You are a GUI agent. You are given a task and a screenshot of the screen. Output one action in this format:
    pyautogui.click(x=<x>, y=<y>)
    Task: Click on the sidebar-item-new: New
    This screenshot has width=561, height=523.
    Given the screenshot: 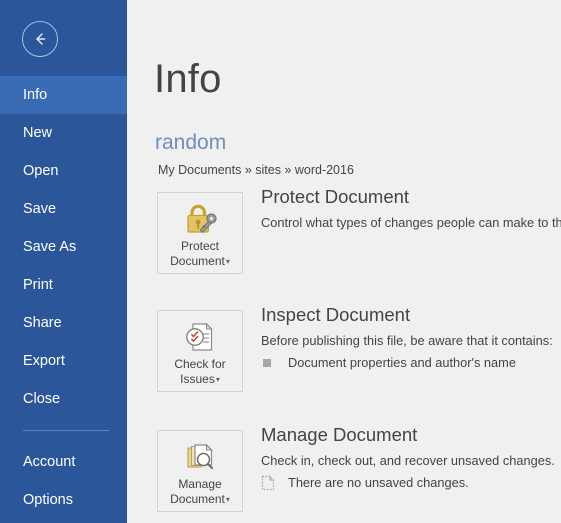 What is the action you would take?
    pyautogui.click(x=63, y=133)
    